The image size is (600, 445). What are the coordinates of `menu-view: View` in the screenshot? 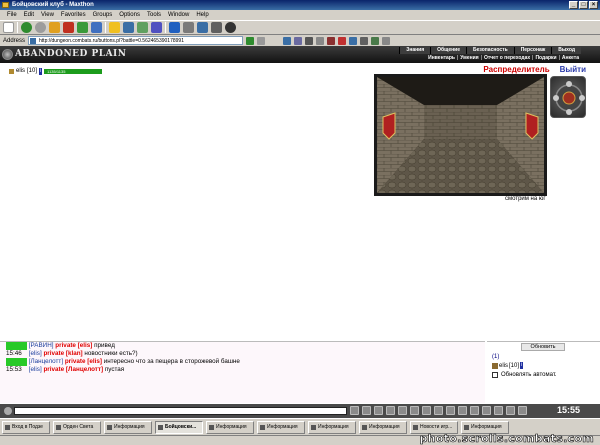 It's located at (47, 15).